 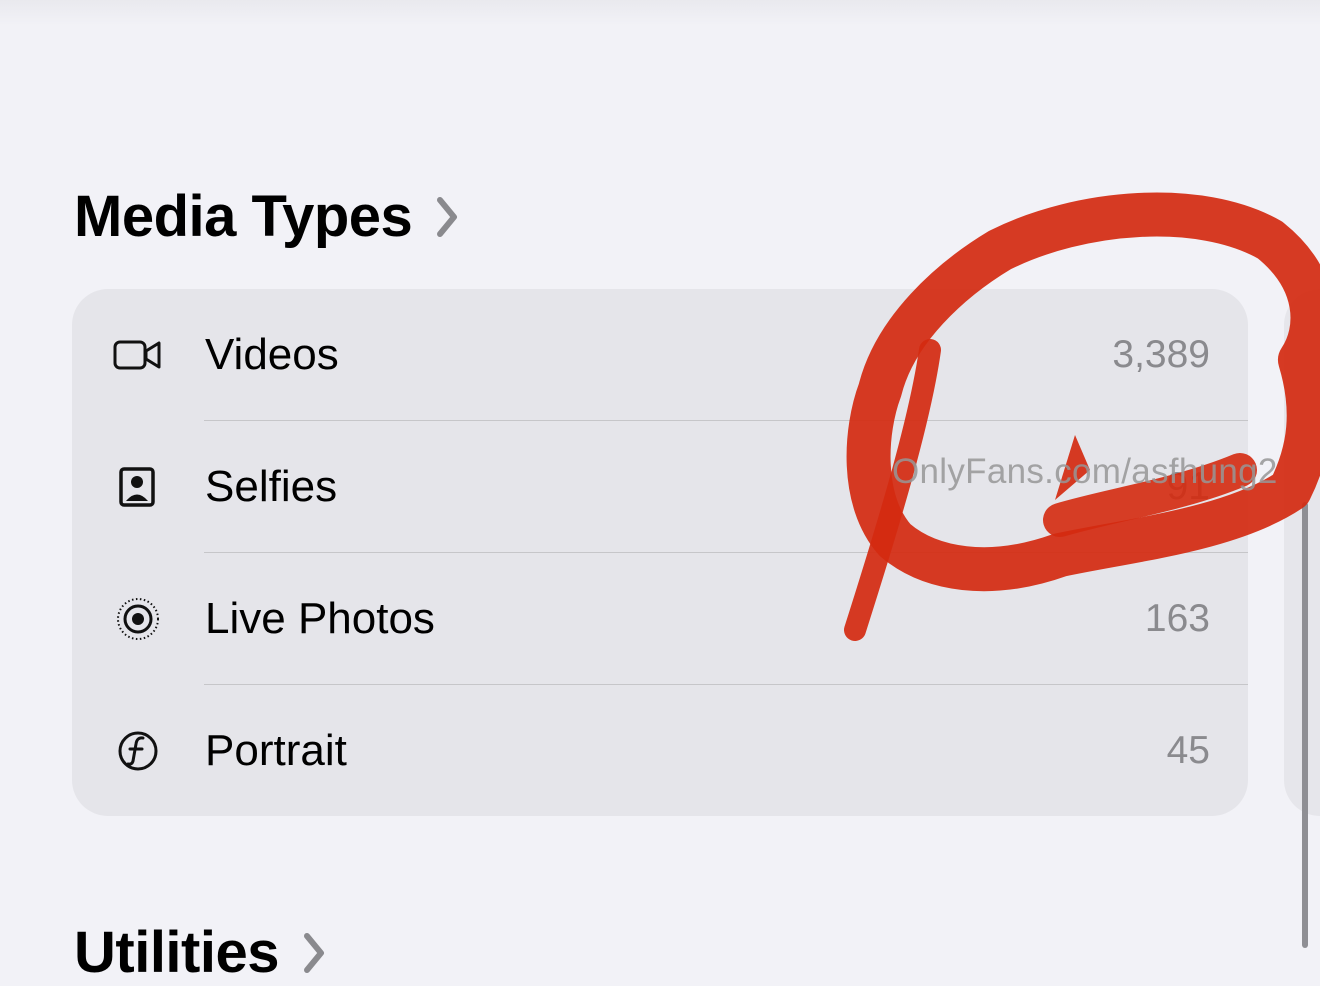 What do you see at coordinates (660, 13) in the screenshot?
I see `top-fade` at bounding box center [660, 13].